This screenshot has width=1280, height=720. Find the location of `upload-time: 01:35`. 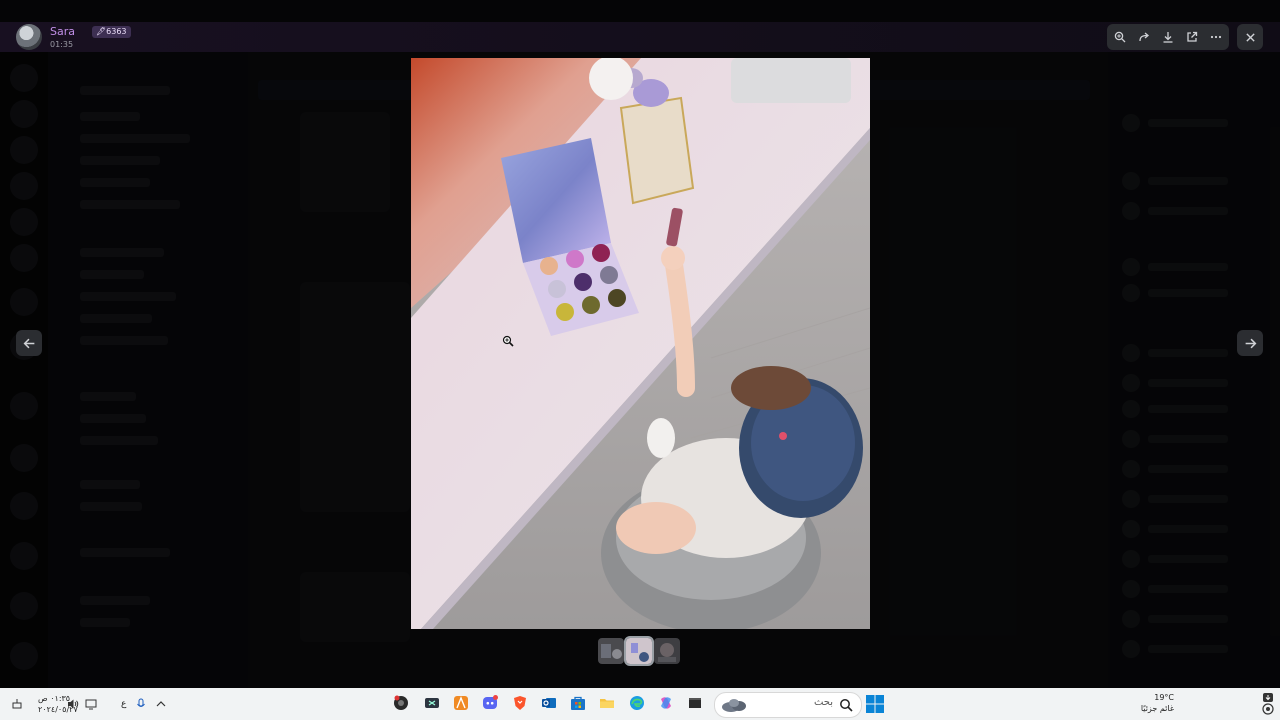

upload-time: 01:35 is located at coordinates (62, 44).